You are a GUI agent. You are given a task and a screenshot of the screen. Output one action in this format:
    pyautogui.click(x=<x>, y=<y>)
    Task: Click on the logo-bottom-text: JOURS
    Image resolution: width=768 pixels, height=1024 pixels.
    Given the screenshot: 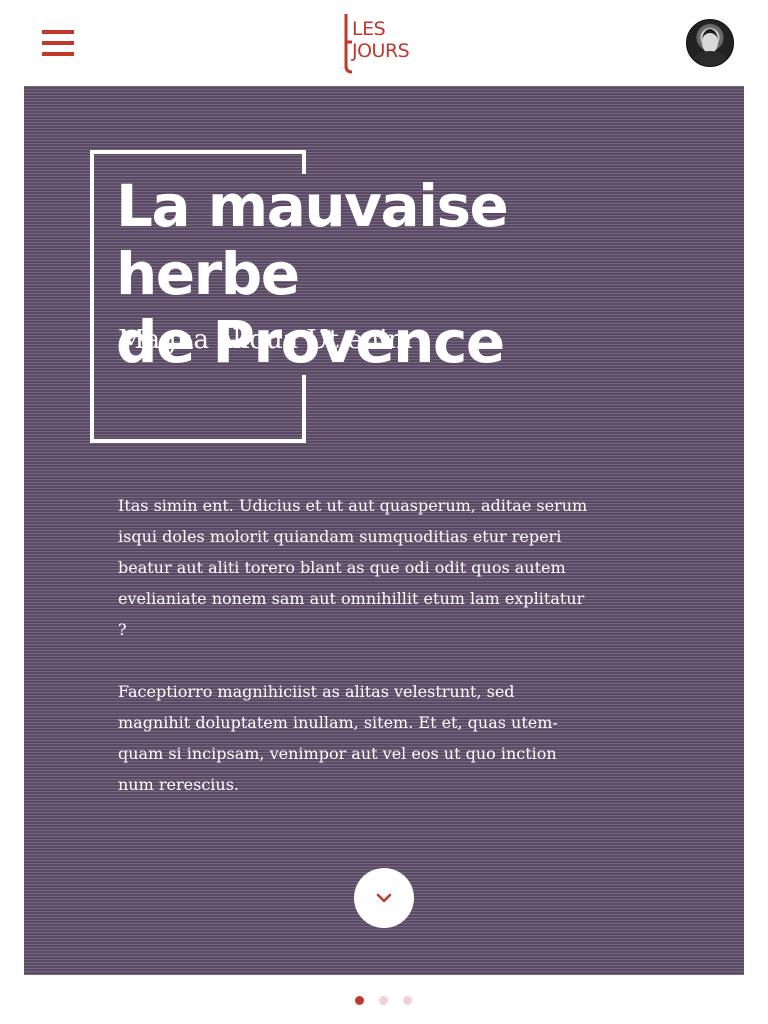 What is the action you would take?
    pyautogui.click(x=381, y=51)
    